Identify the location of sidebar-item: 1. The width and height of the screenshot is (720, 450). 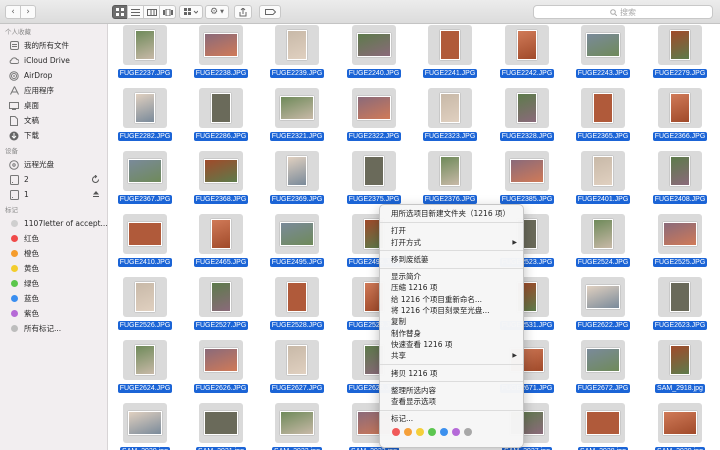
(53, 194).